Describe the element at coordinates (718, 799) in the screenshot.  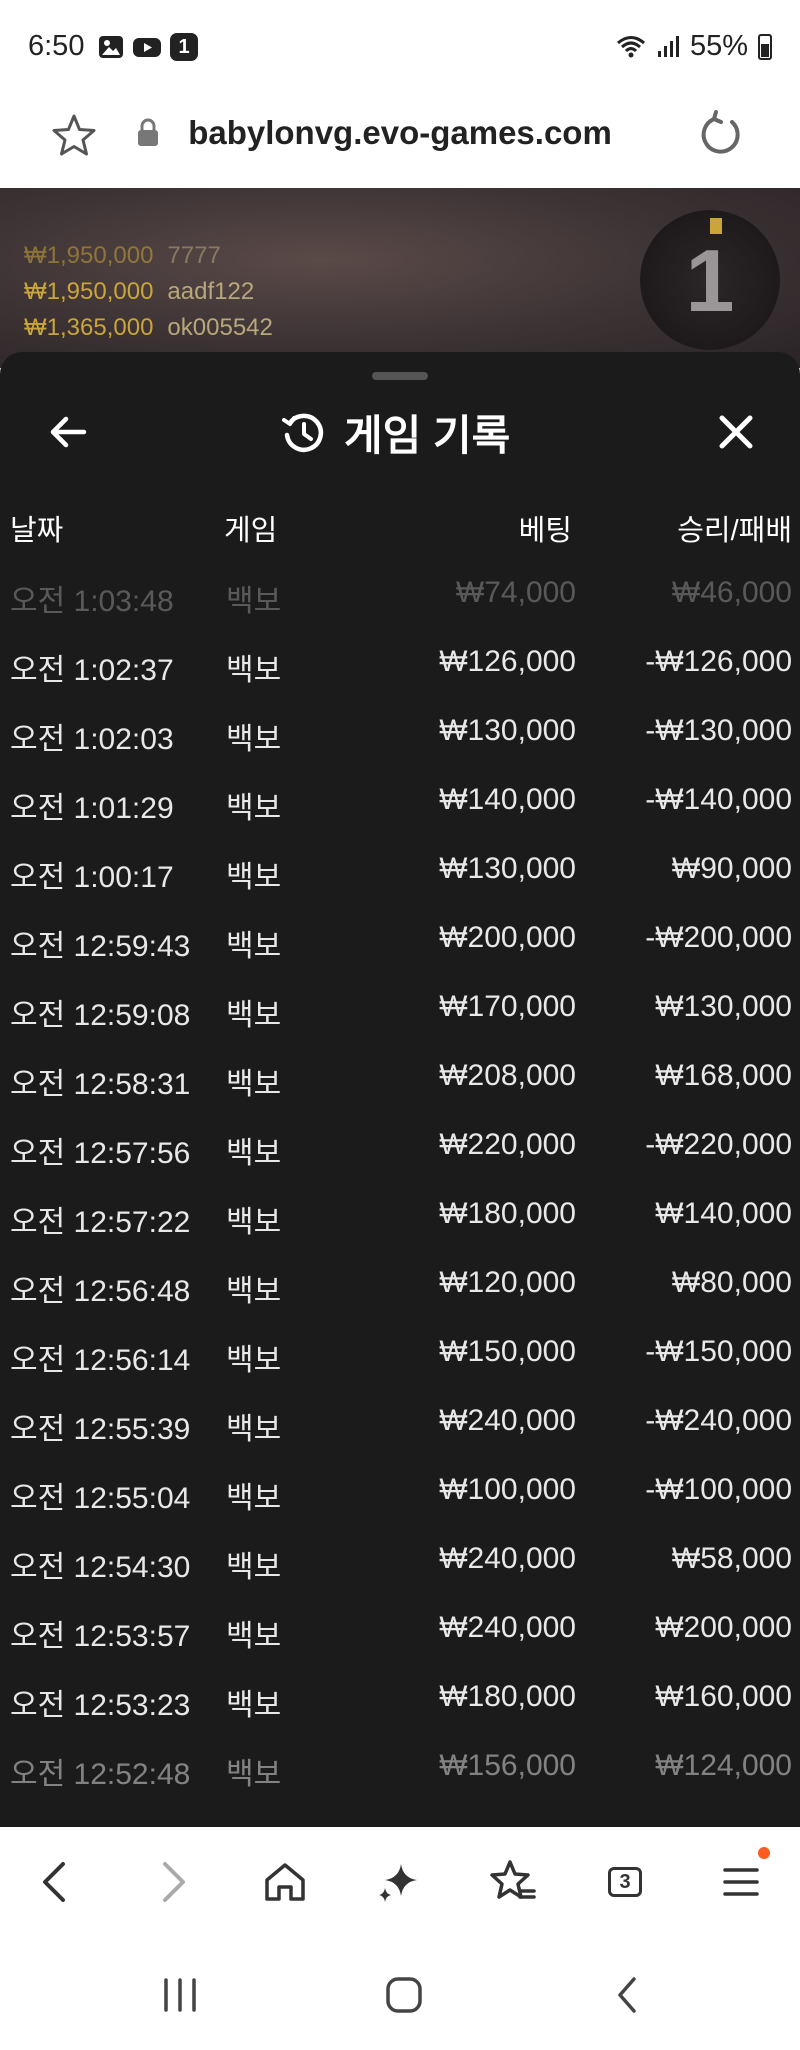
I see `row-result: -₩140,000` at that location.